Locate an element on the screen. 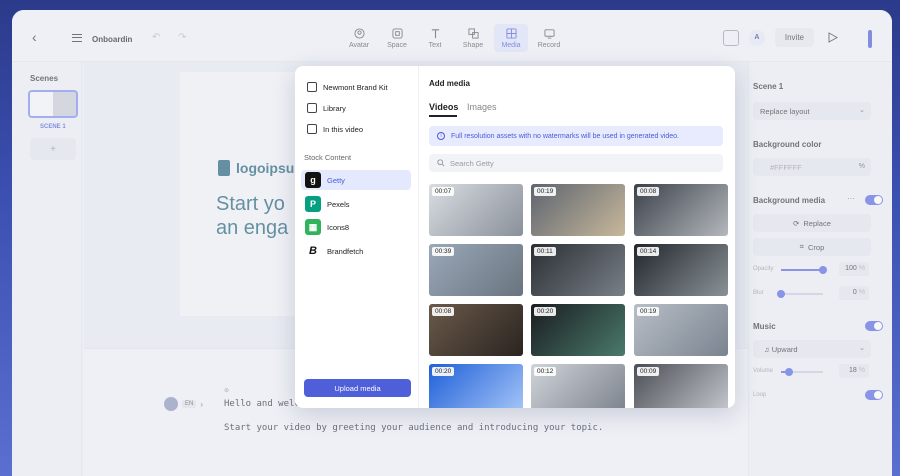 This screenshot has width=900, height=476. calendar-icon is located at coordinates (312, 129).